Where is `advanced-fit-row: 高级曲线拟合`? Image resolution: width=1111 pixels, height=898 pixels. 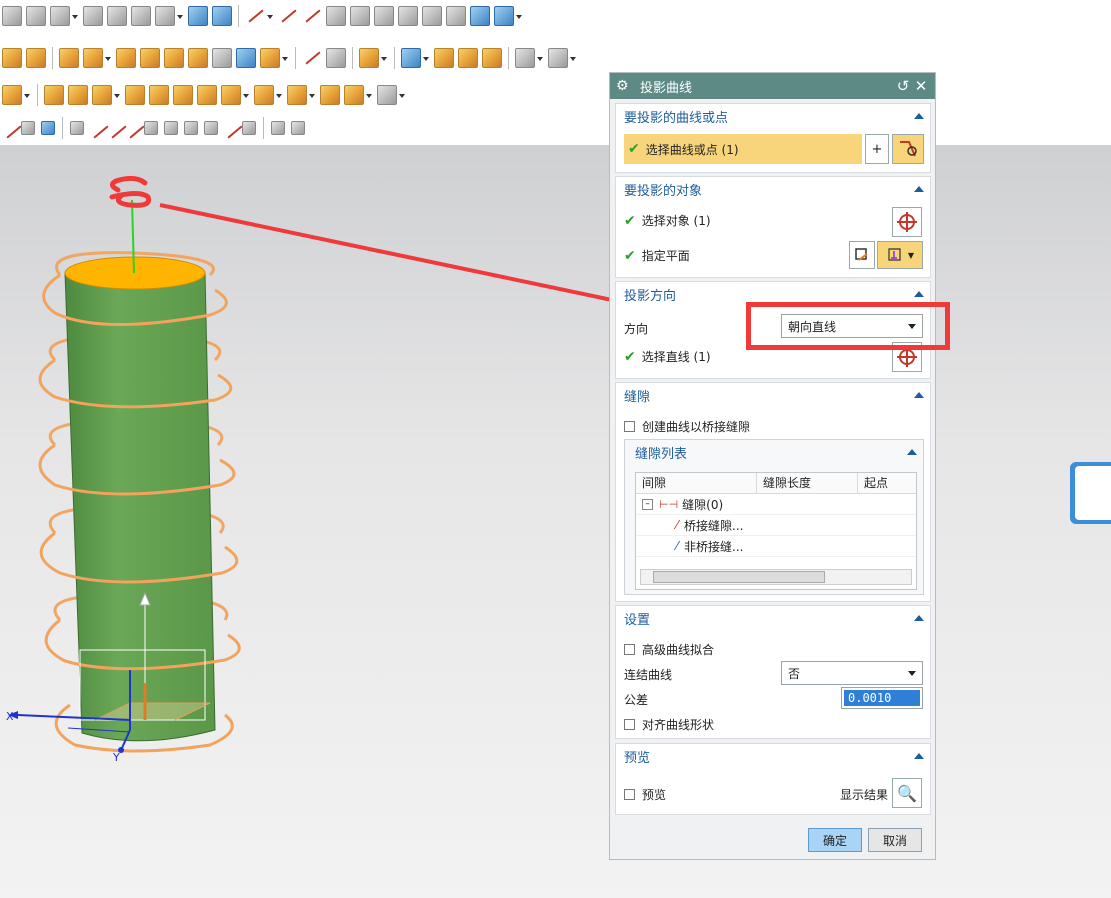 advanced-fit-row: 高级曲线拟合 is located at coordinates (669, 649).